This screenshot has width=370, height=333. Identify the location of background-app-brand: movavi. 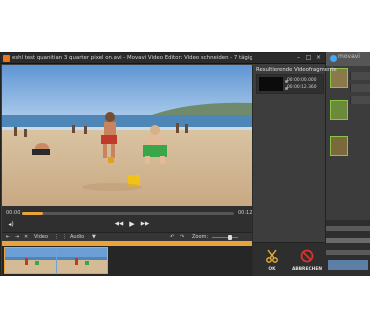
(349, 56).